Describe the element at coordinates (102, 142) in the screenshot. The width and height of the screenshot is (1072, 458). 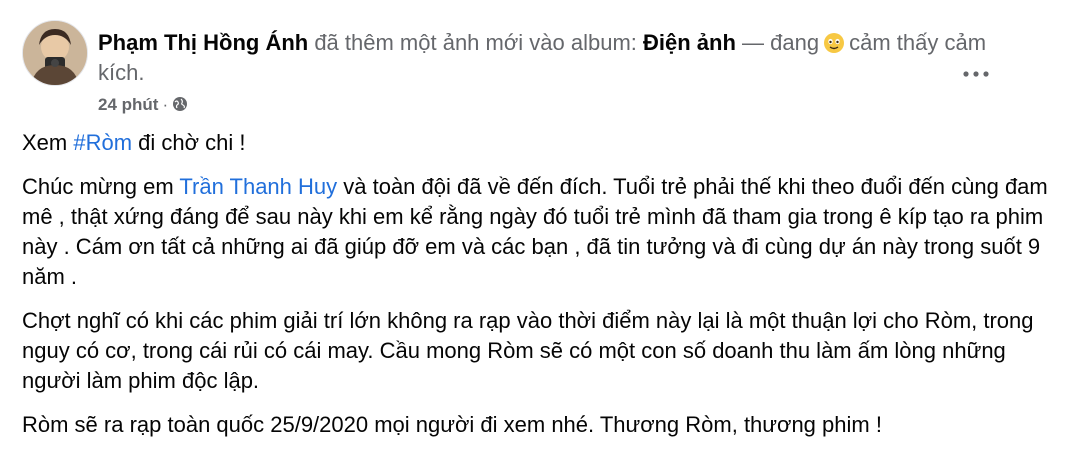
I see `hashtag-link: #Ròm` at that location.